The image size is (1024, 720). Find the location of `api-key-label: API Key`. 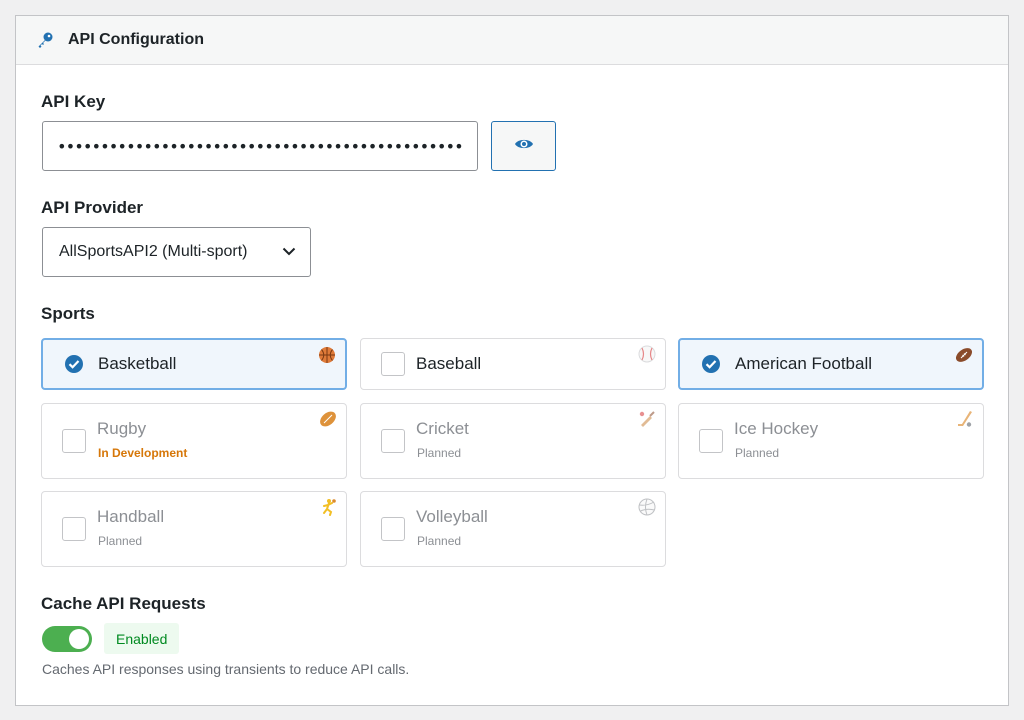

api-key-label: API Key is located at coordinates (73, 101).